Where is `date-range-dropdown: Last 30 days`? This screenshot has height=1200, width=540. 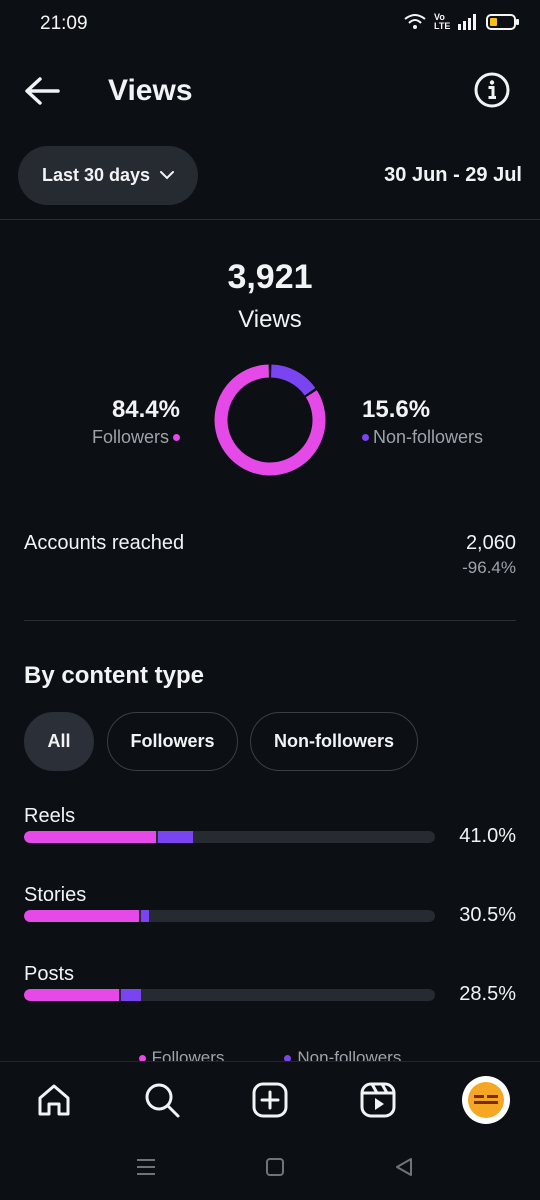 date-range-dropdown: Last 30 days is located at coordinates (108, 175).